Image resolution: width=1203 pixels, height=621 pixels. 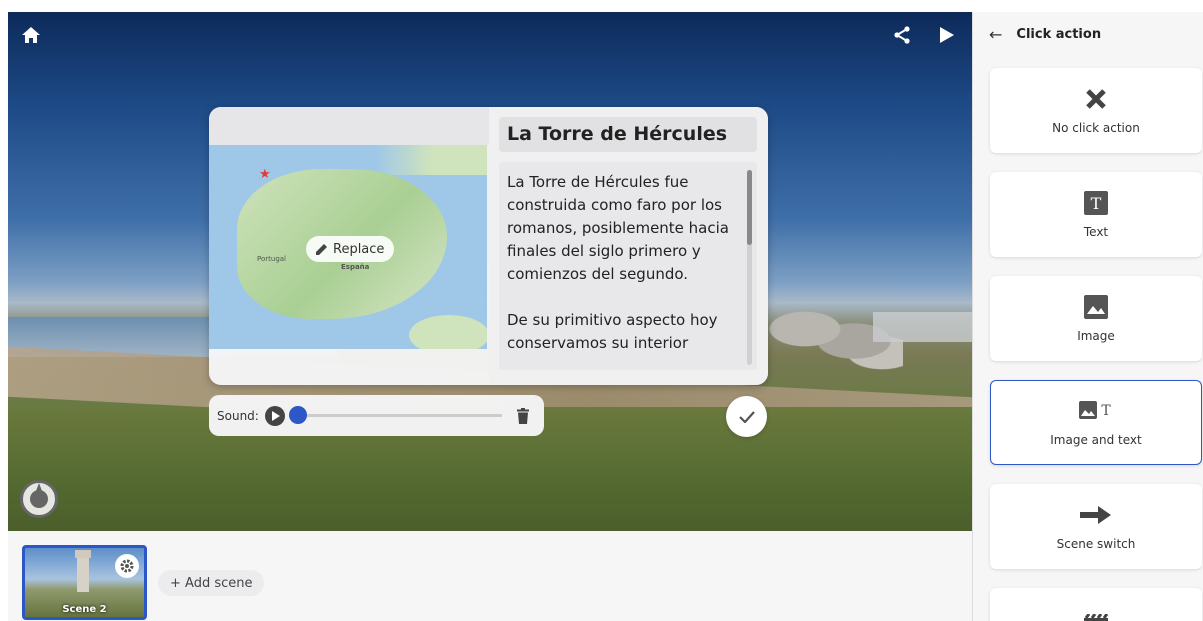 I want to click on option-scene-switch: Scene switch, so click(x=1096, y=526).